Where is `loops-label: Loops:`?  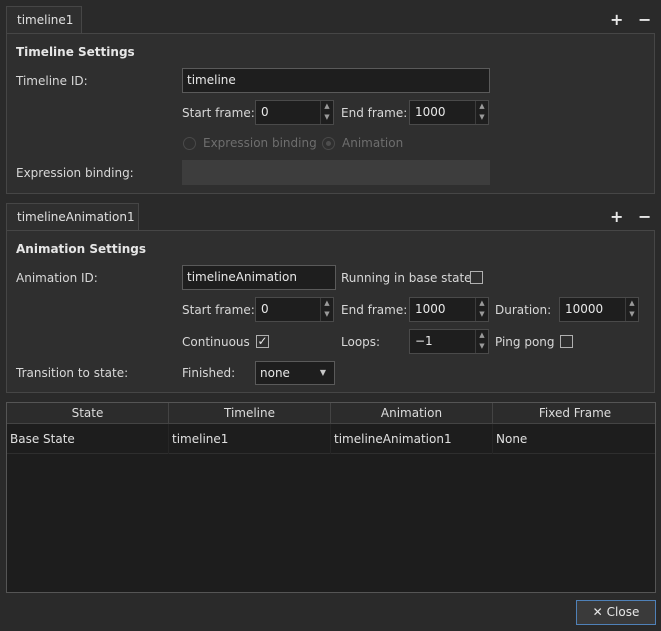
loops-label: Loops: is located at coordinates (361, 342).